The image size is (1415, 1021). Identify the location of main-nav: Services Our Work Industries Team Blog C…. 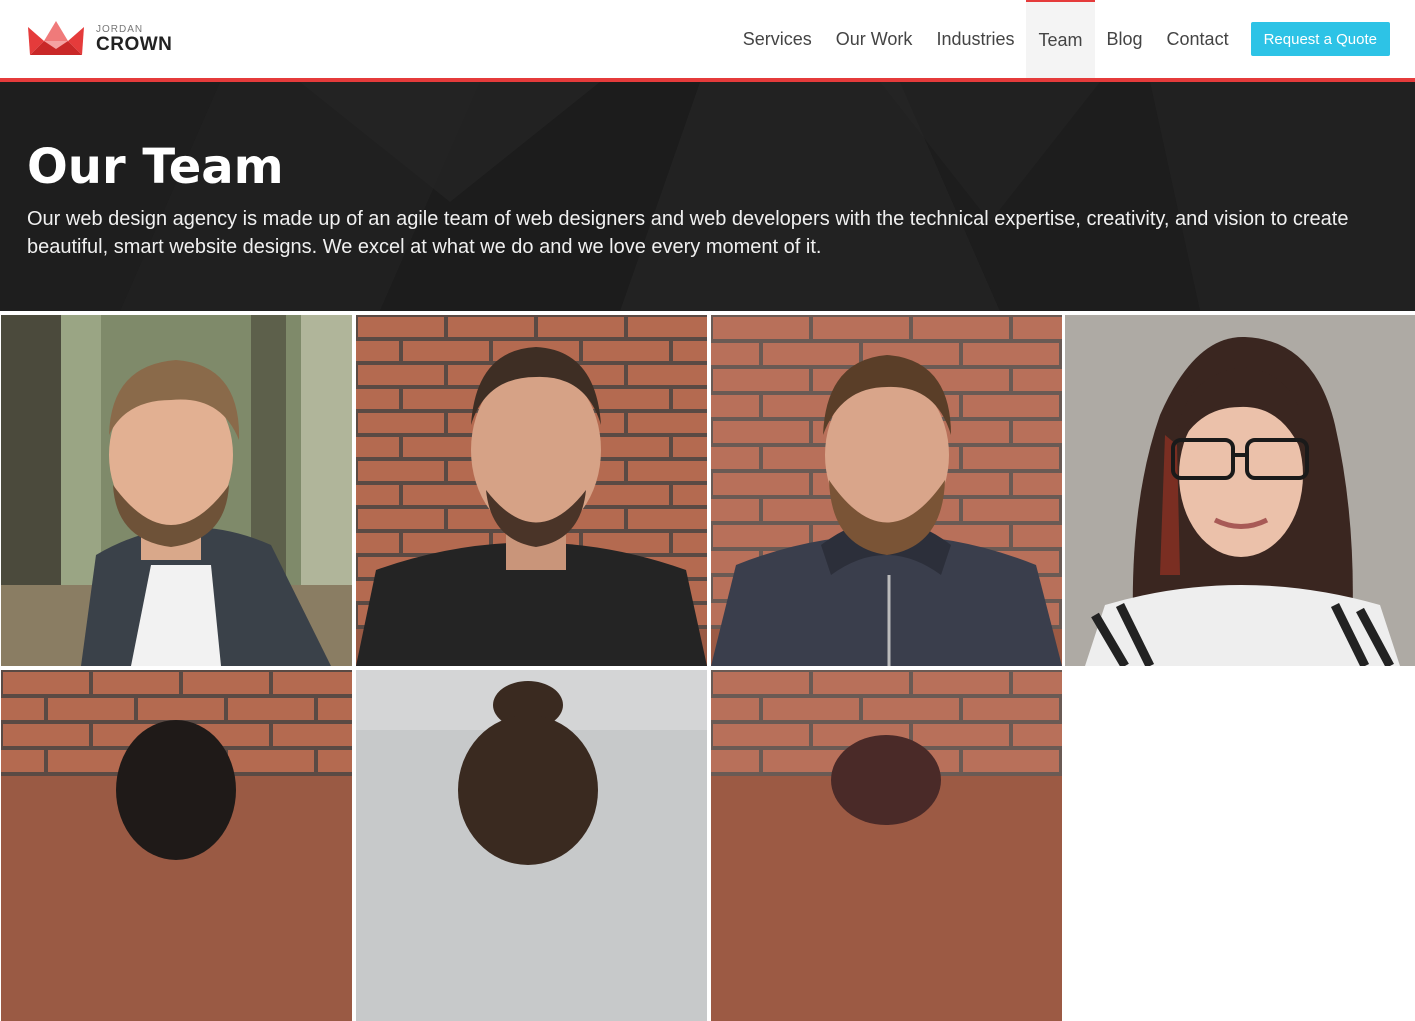
(1073, 39).